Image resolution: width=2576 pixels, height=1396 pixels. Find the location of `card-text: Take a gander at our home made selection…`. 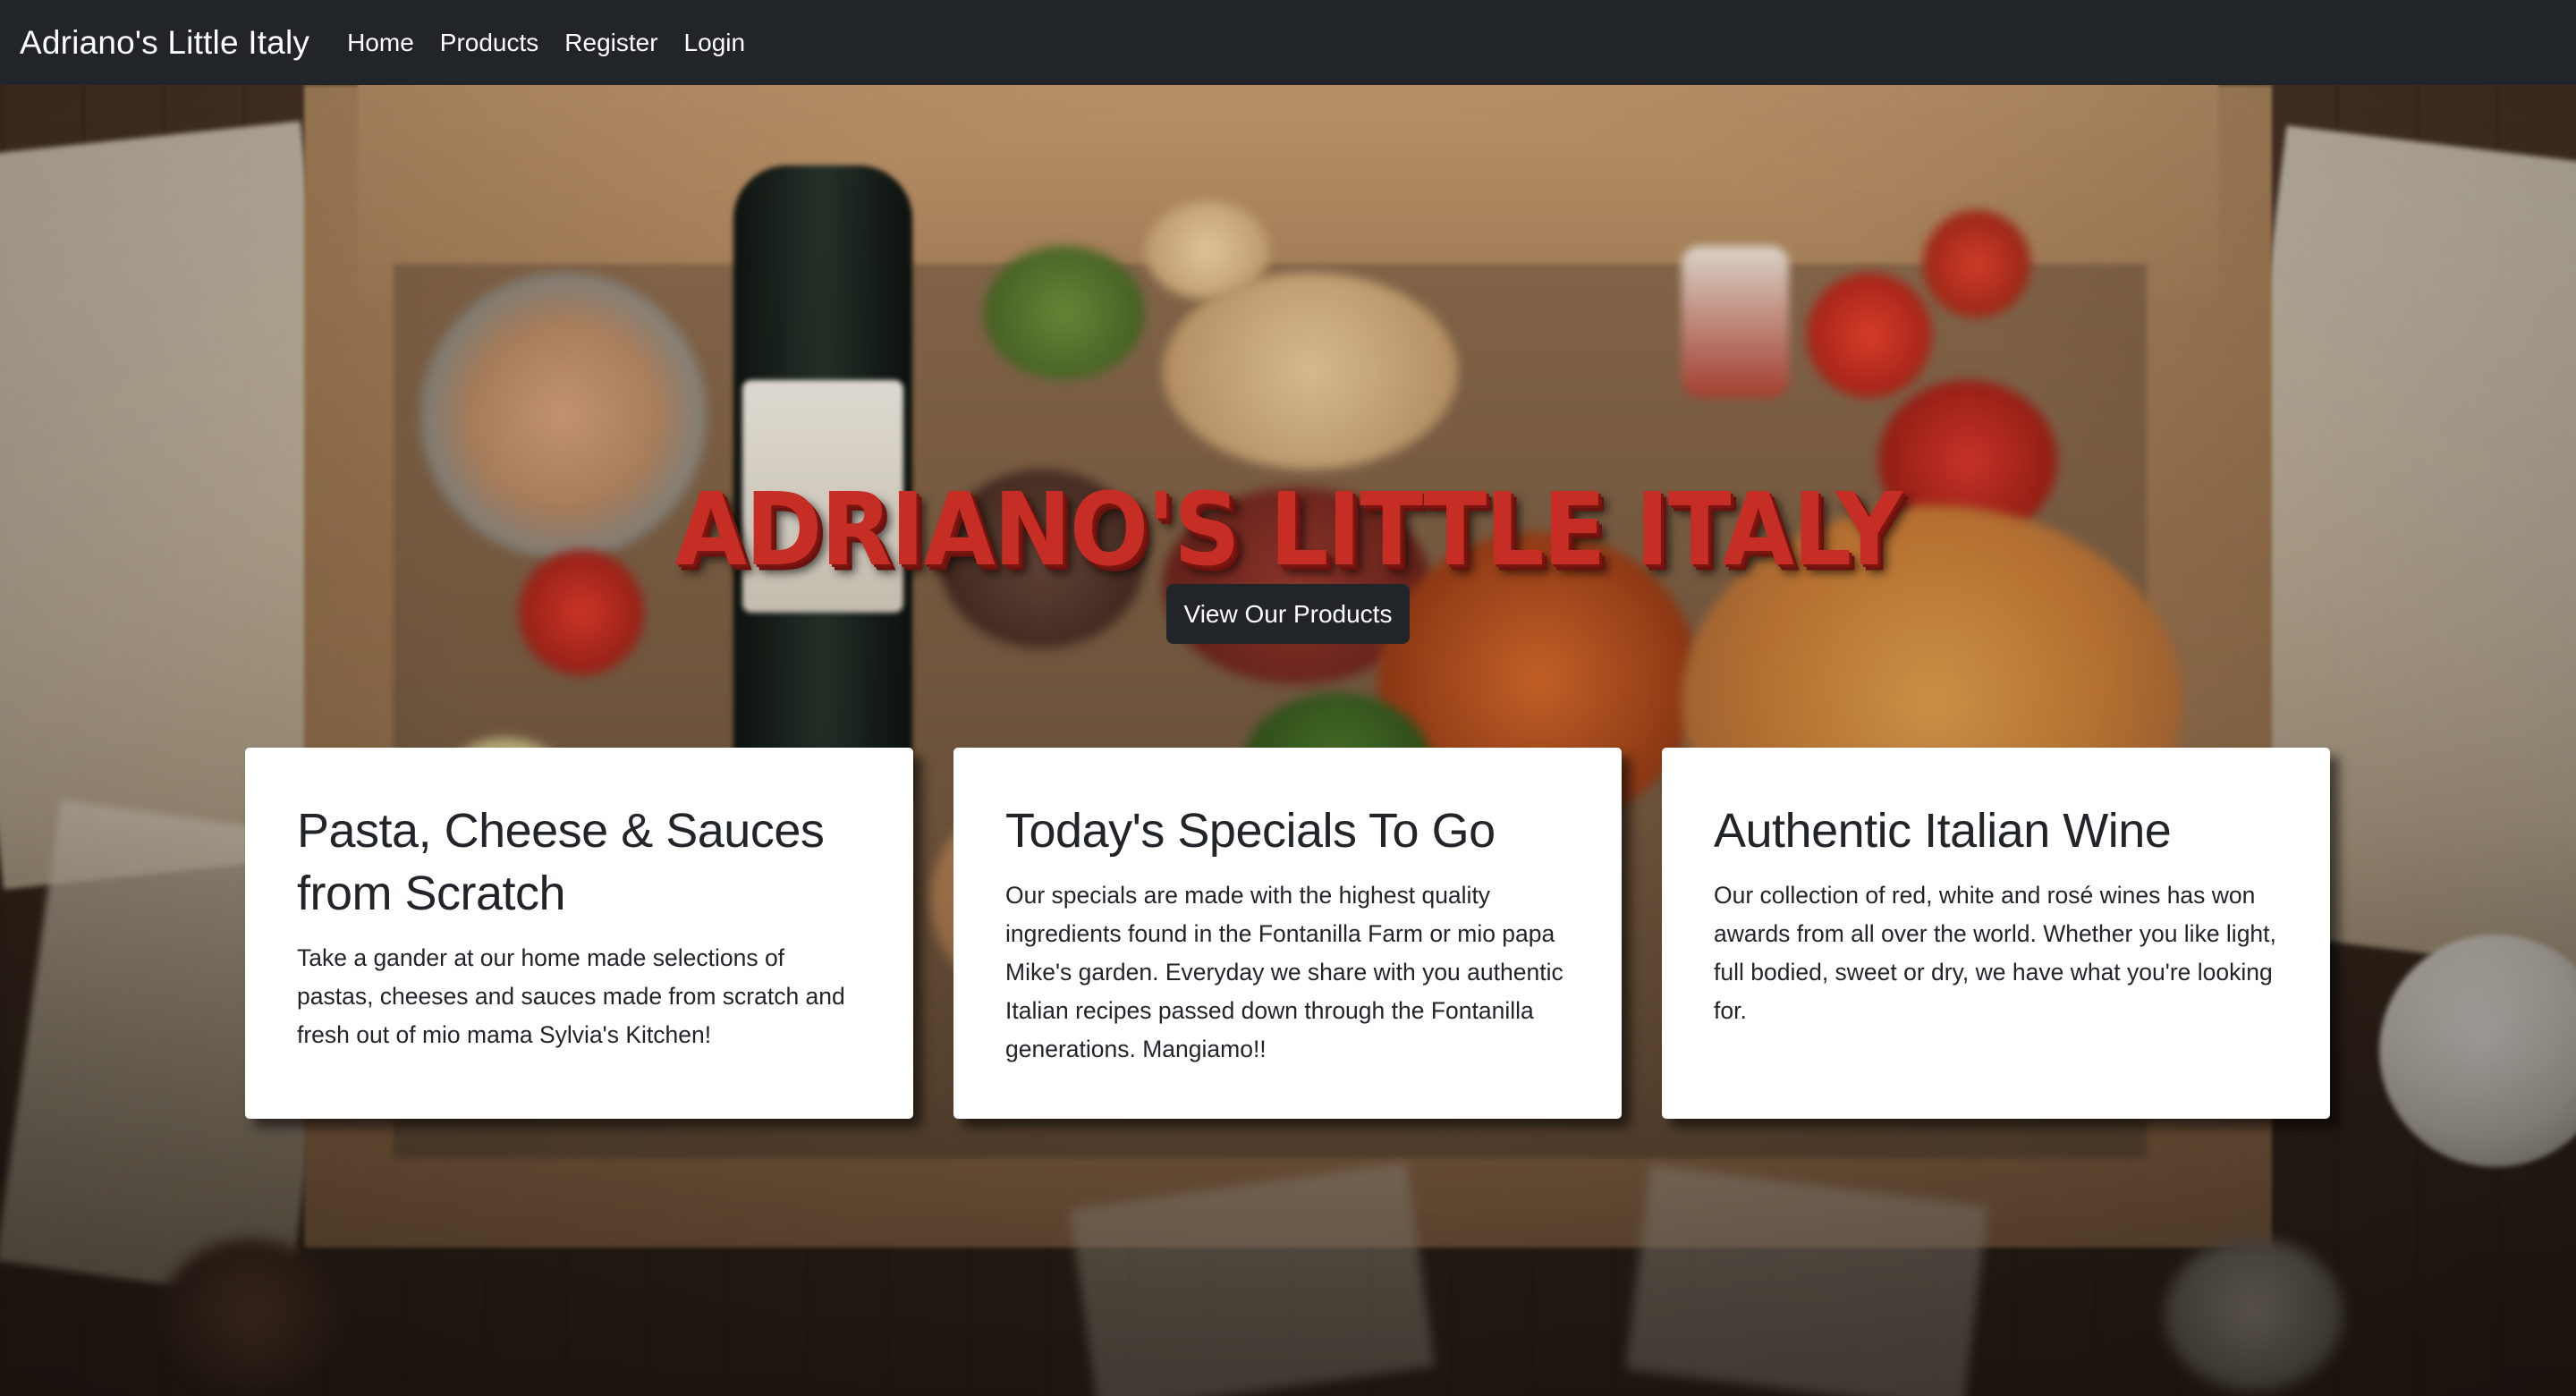

card-text: Take a gander at our home made selection… is located at coordinates (571, 996).